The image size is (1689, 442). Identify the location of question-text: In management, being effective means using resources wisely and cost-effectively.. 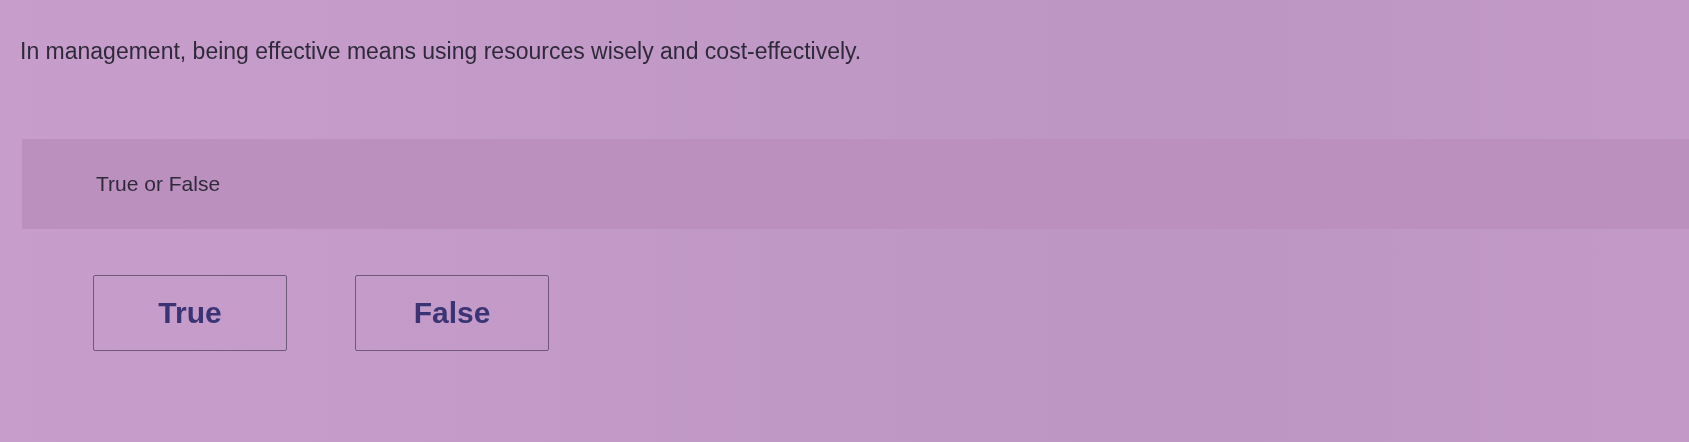
(441, 51).